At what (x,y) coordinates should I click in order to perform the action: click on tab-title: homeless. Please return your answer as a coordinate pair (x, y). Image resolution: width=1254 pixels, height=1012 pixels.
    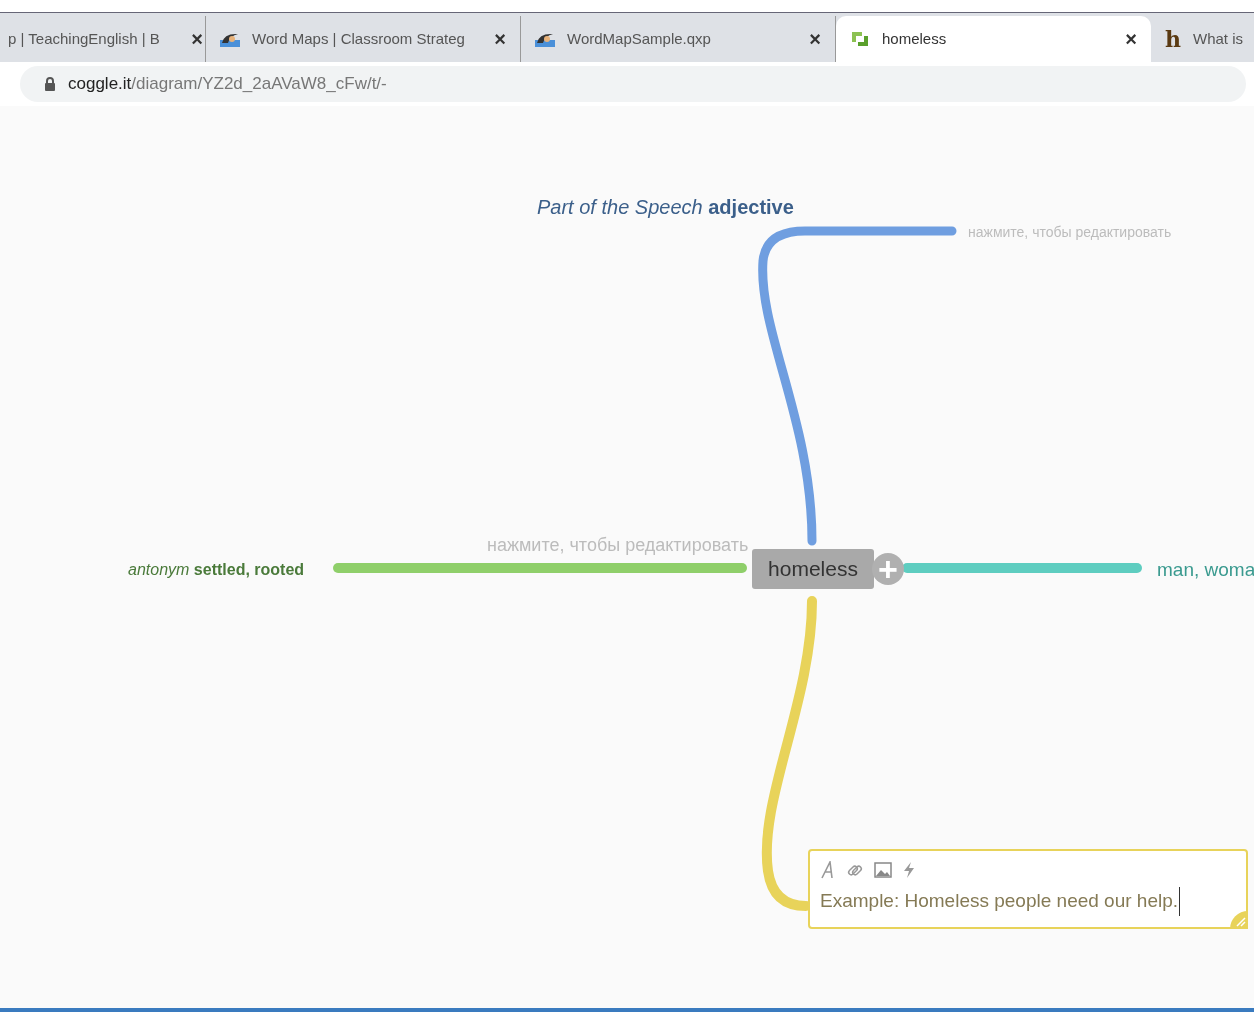
    Looking at the image, I should click on (915, 38).